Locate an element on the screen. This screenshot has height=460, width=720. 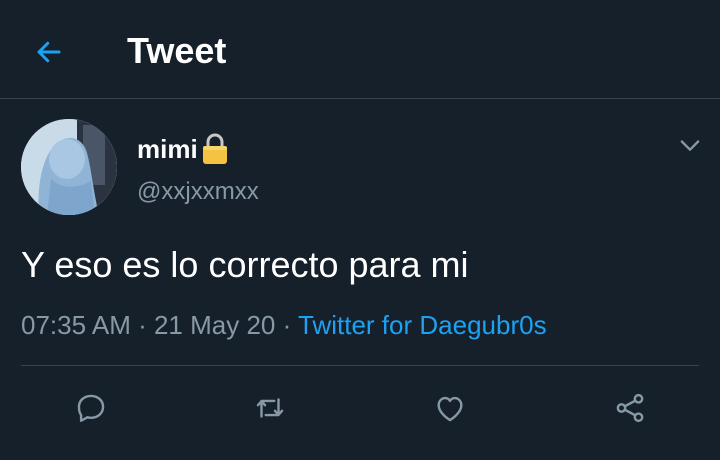
tweet-time: 07:35 AM is located at coordinates (76, 325).